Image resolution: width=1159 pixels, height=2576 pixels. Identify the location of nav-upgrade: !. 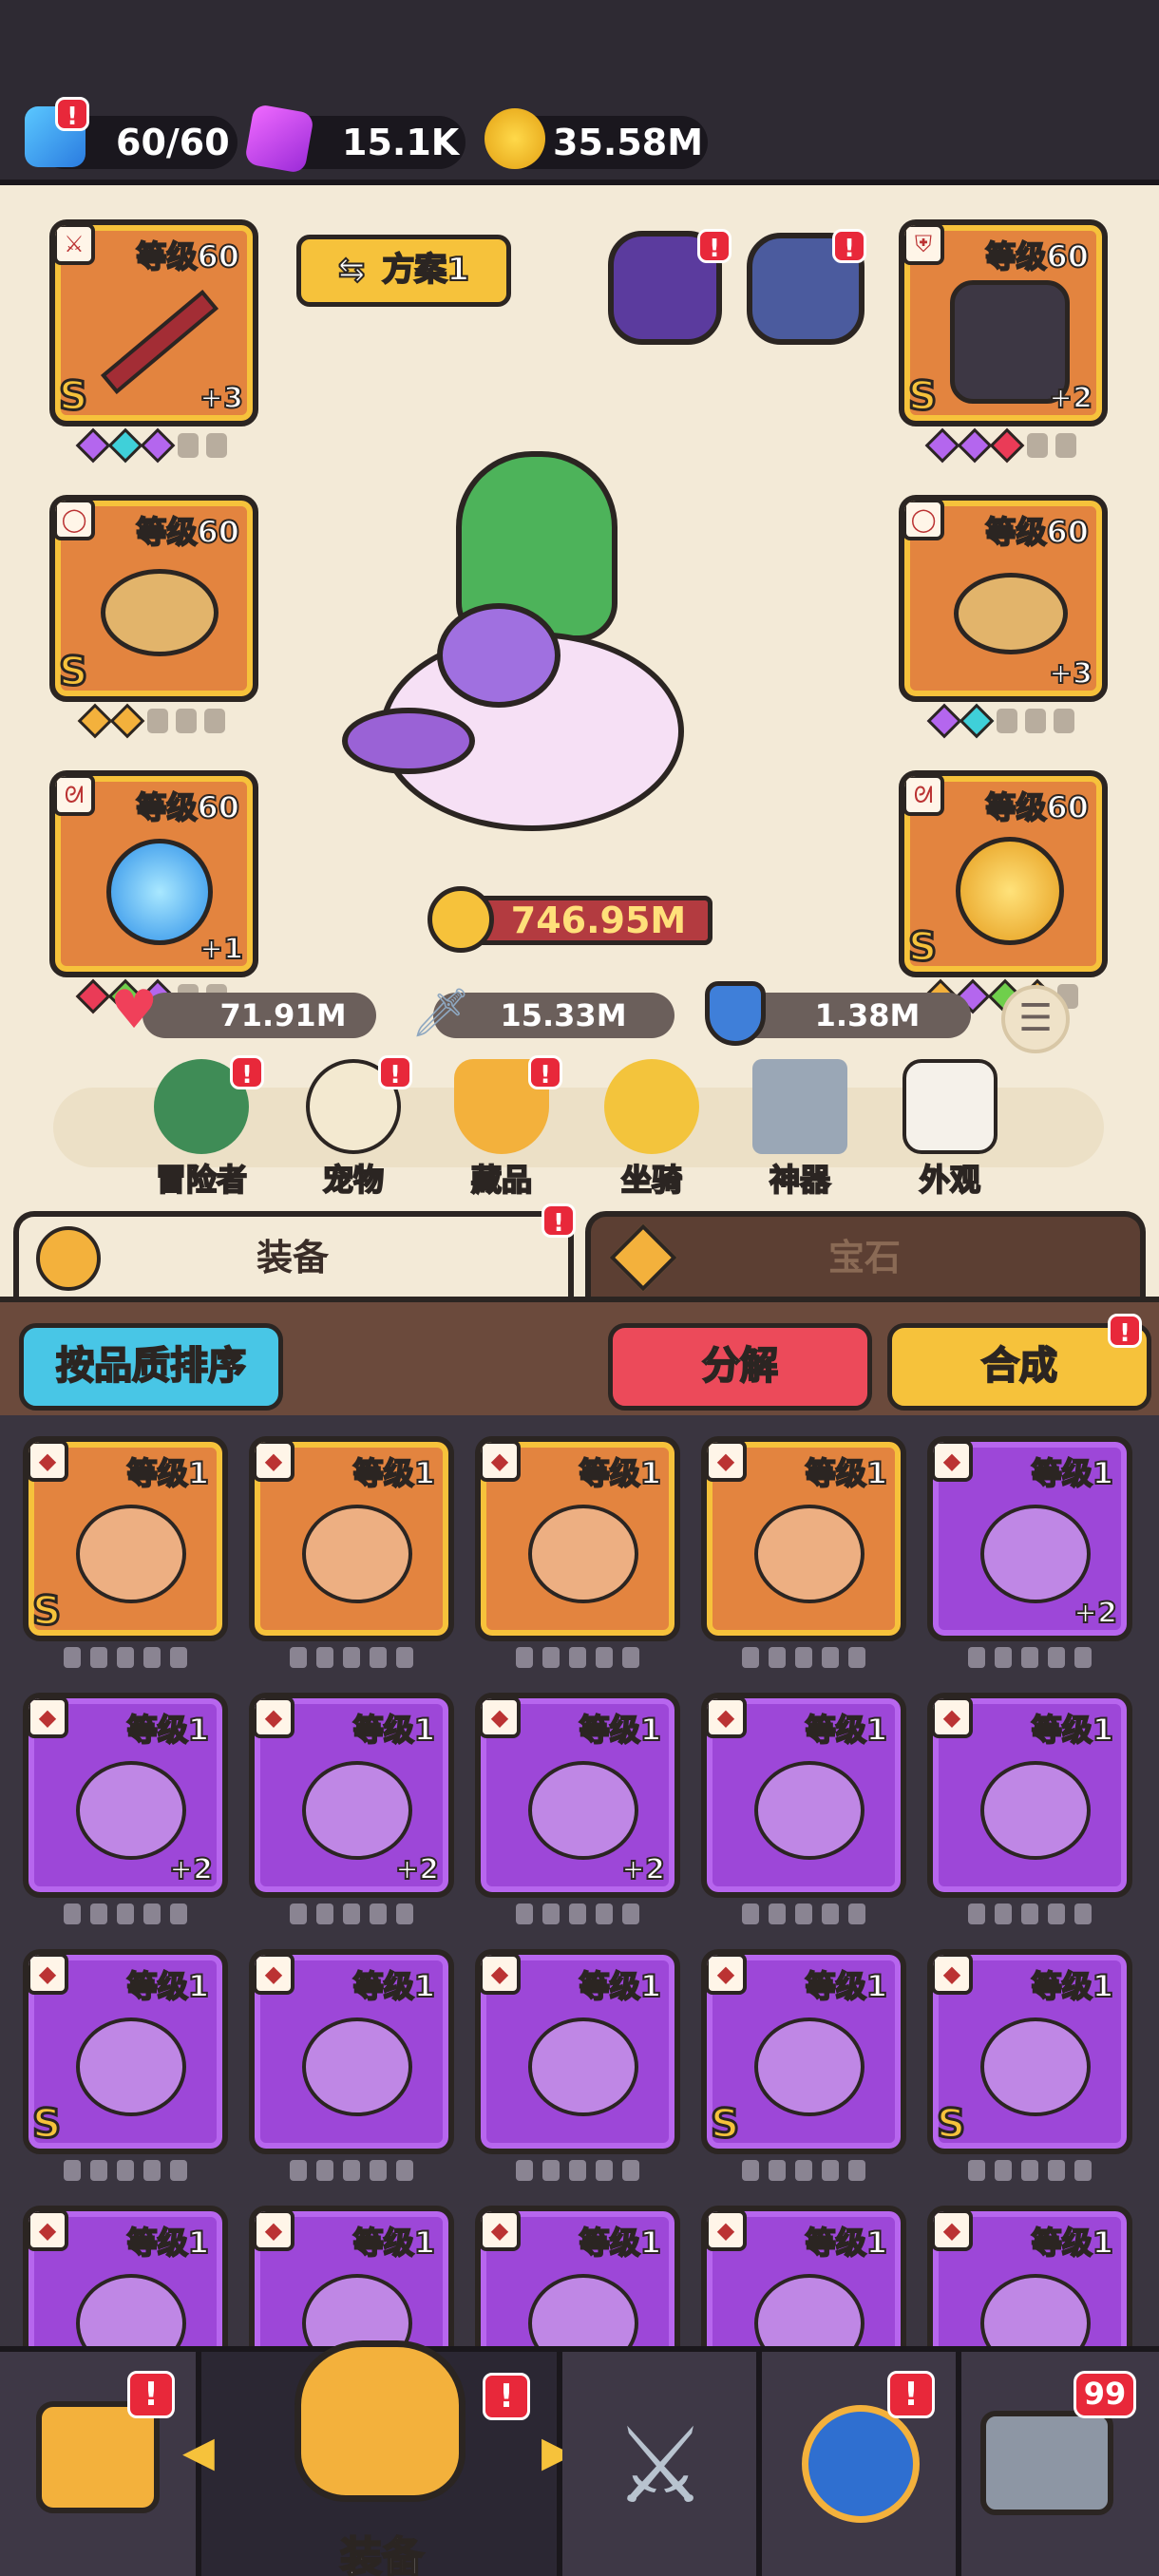
(861, 2464).